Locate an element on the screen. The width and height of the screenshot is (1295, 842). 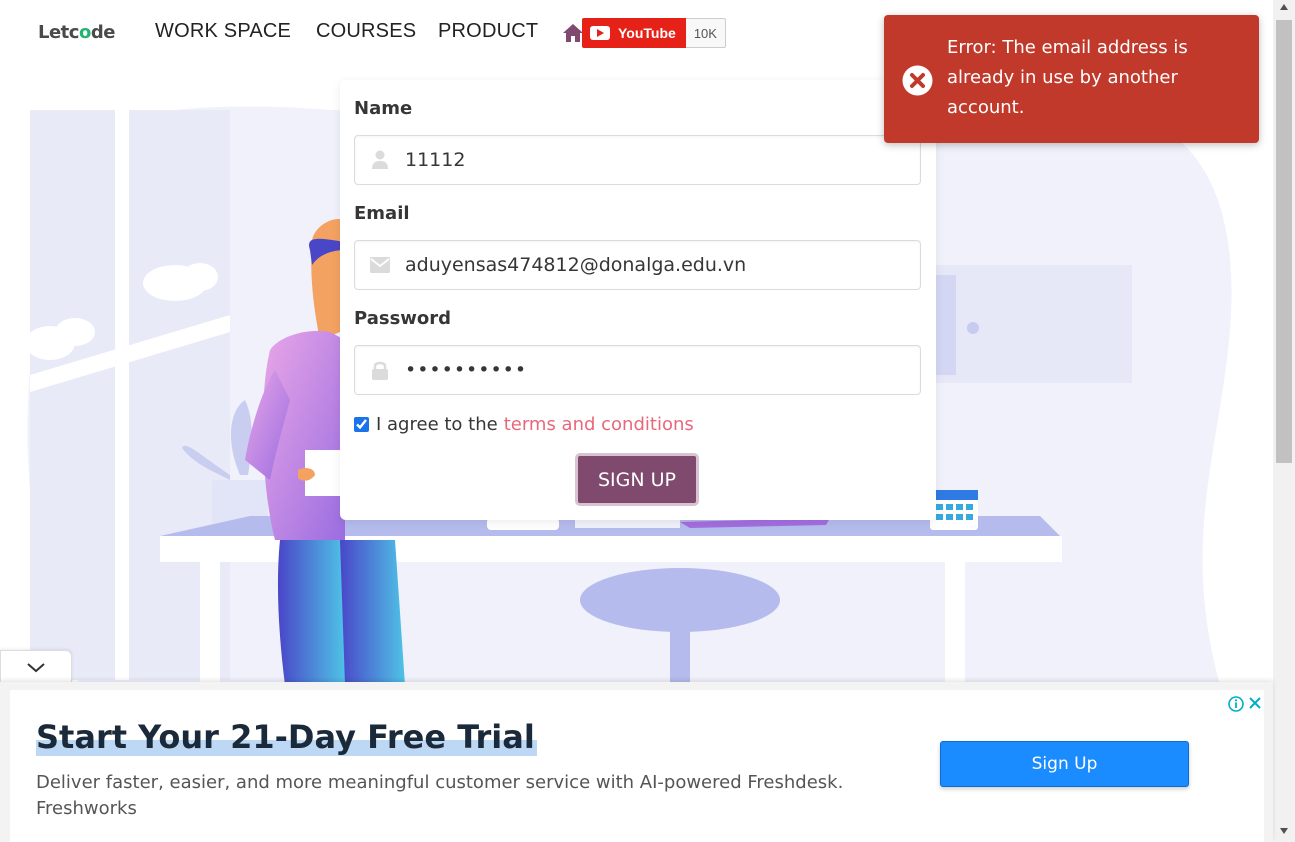
youtube-button: YouTube is located at coordinates (634, 33).